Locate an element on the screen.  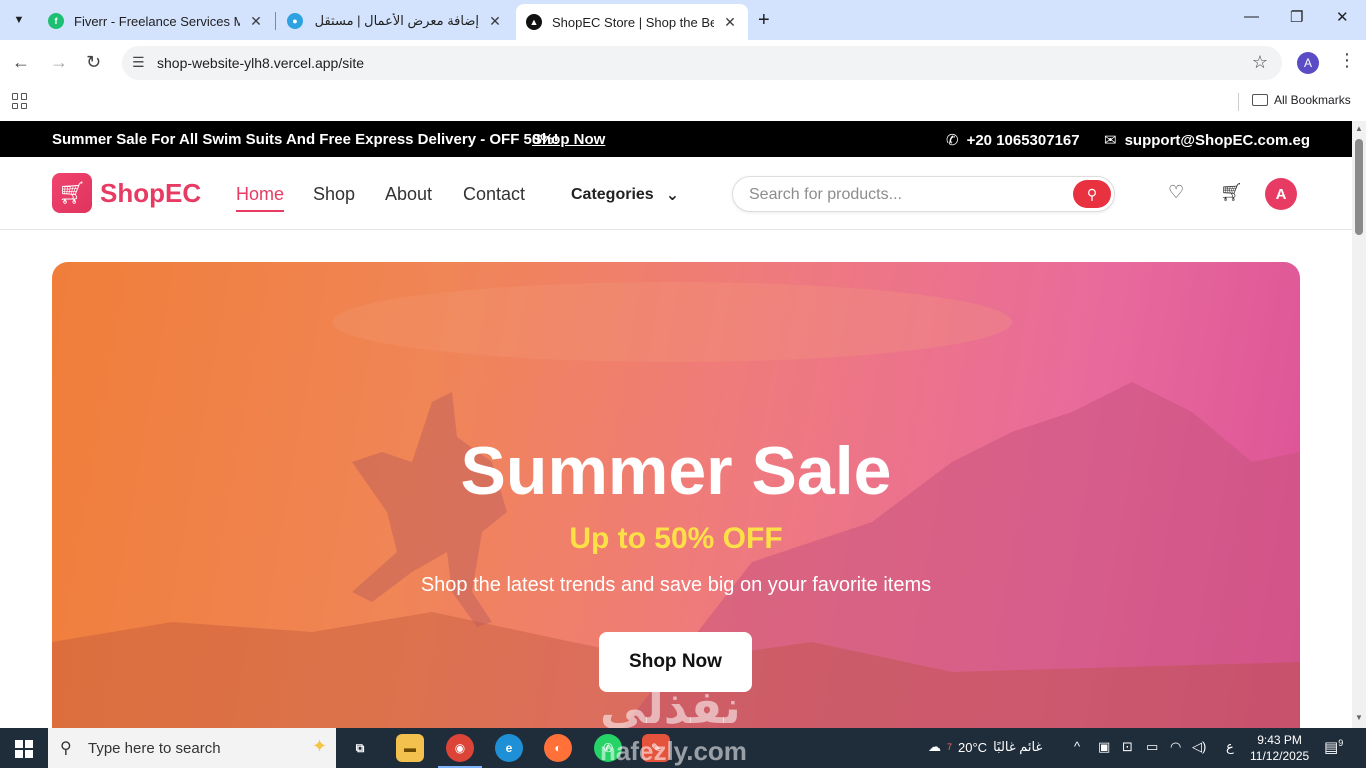
watermark-arabic: نفذلي is located at coordinates (670, 707).